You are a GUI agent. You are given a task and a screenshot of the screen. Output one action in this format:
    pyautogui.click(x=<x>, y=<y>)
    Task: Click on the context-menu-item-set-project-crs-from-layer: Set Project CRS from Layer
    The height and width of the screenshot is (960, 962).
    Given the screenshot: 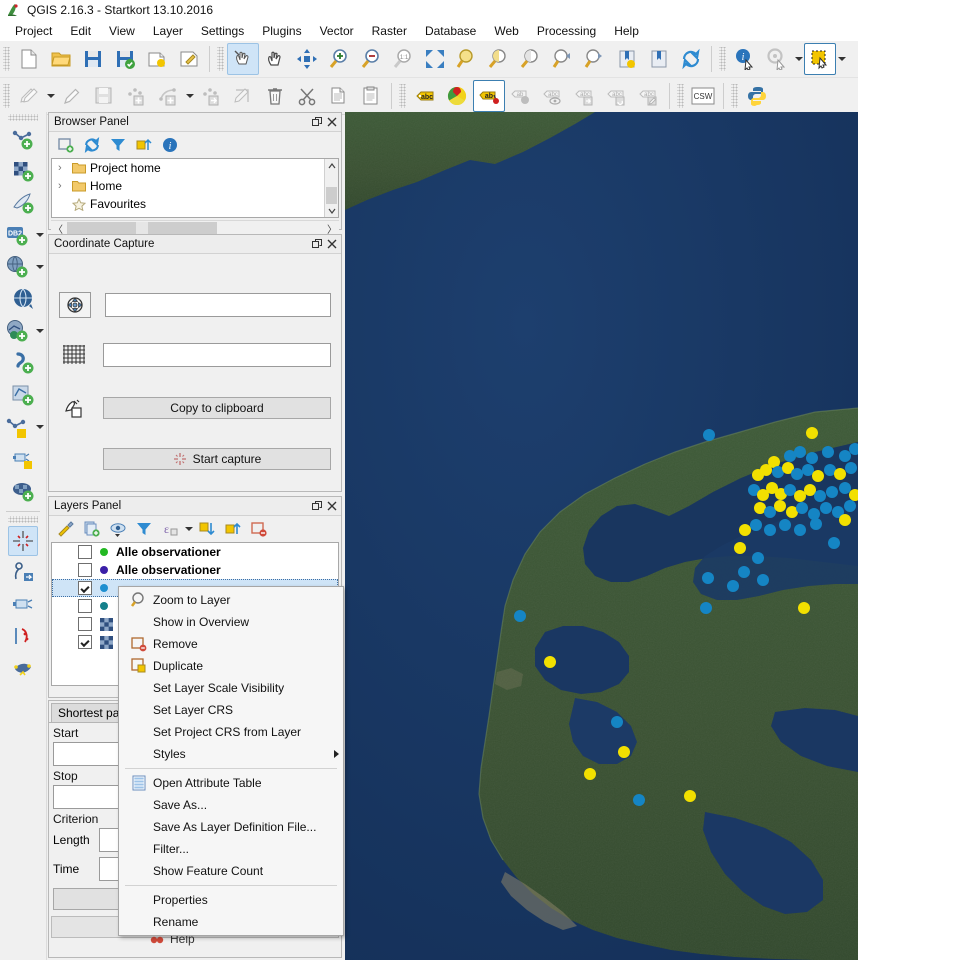 What is the action you would take?
    pyautogui.click(x=231, y=732)
    